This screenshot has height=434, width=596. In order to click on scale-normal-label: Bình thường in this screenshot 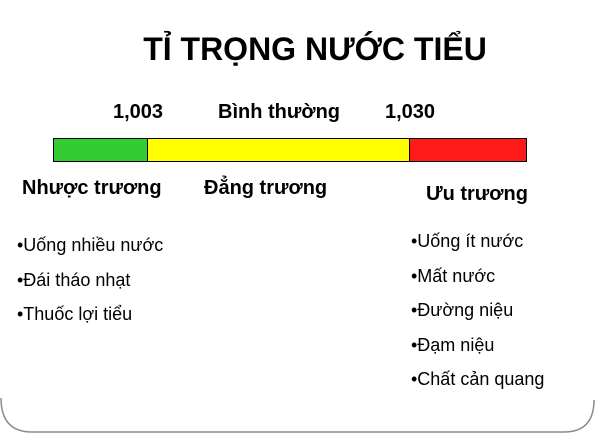, I will do `click(279, 112)`.